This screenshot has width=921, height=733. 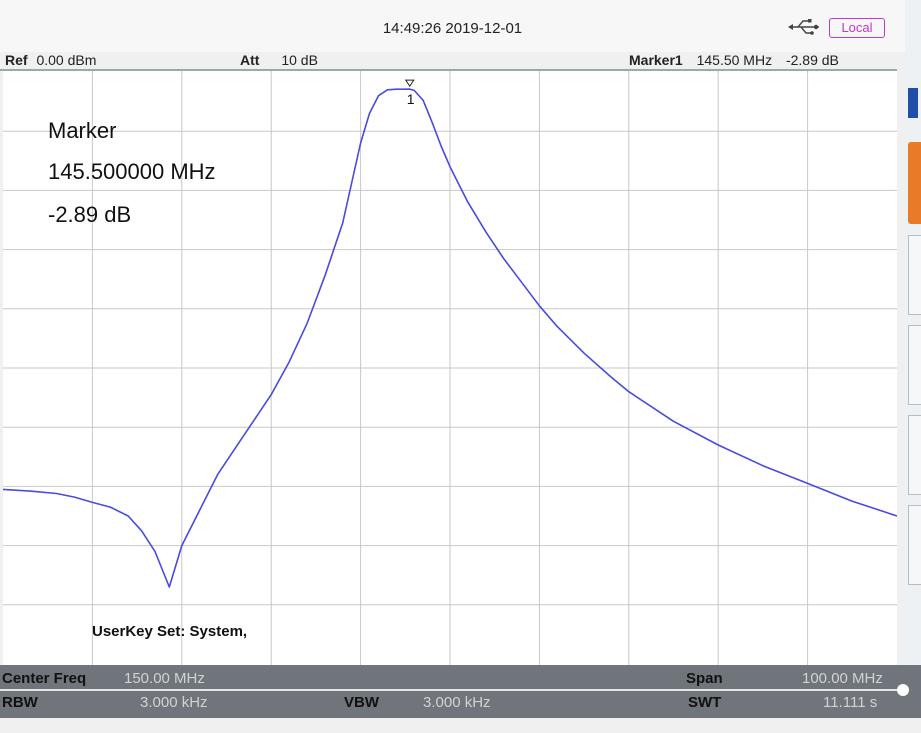 I want to click on marker-info-frequency: 145.500000 MHz, so click(x=132, y=171).